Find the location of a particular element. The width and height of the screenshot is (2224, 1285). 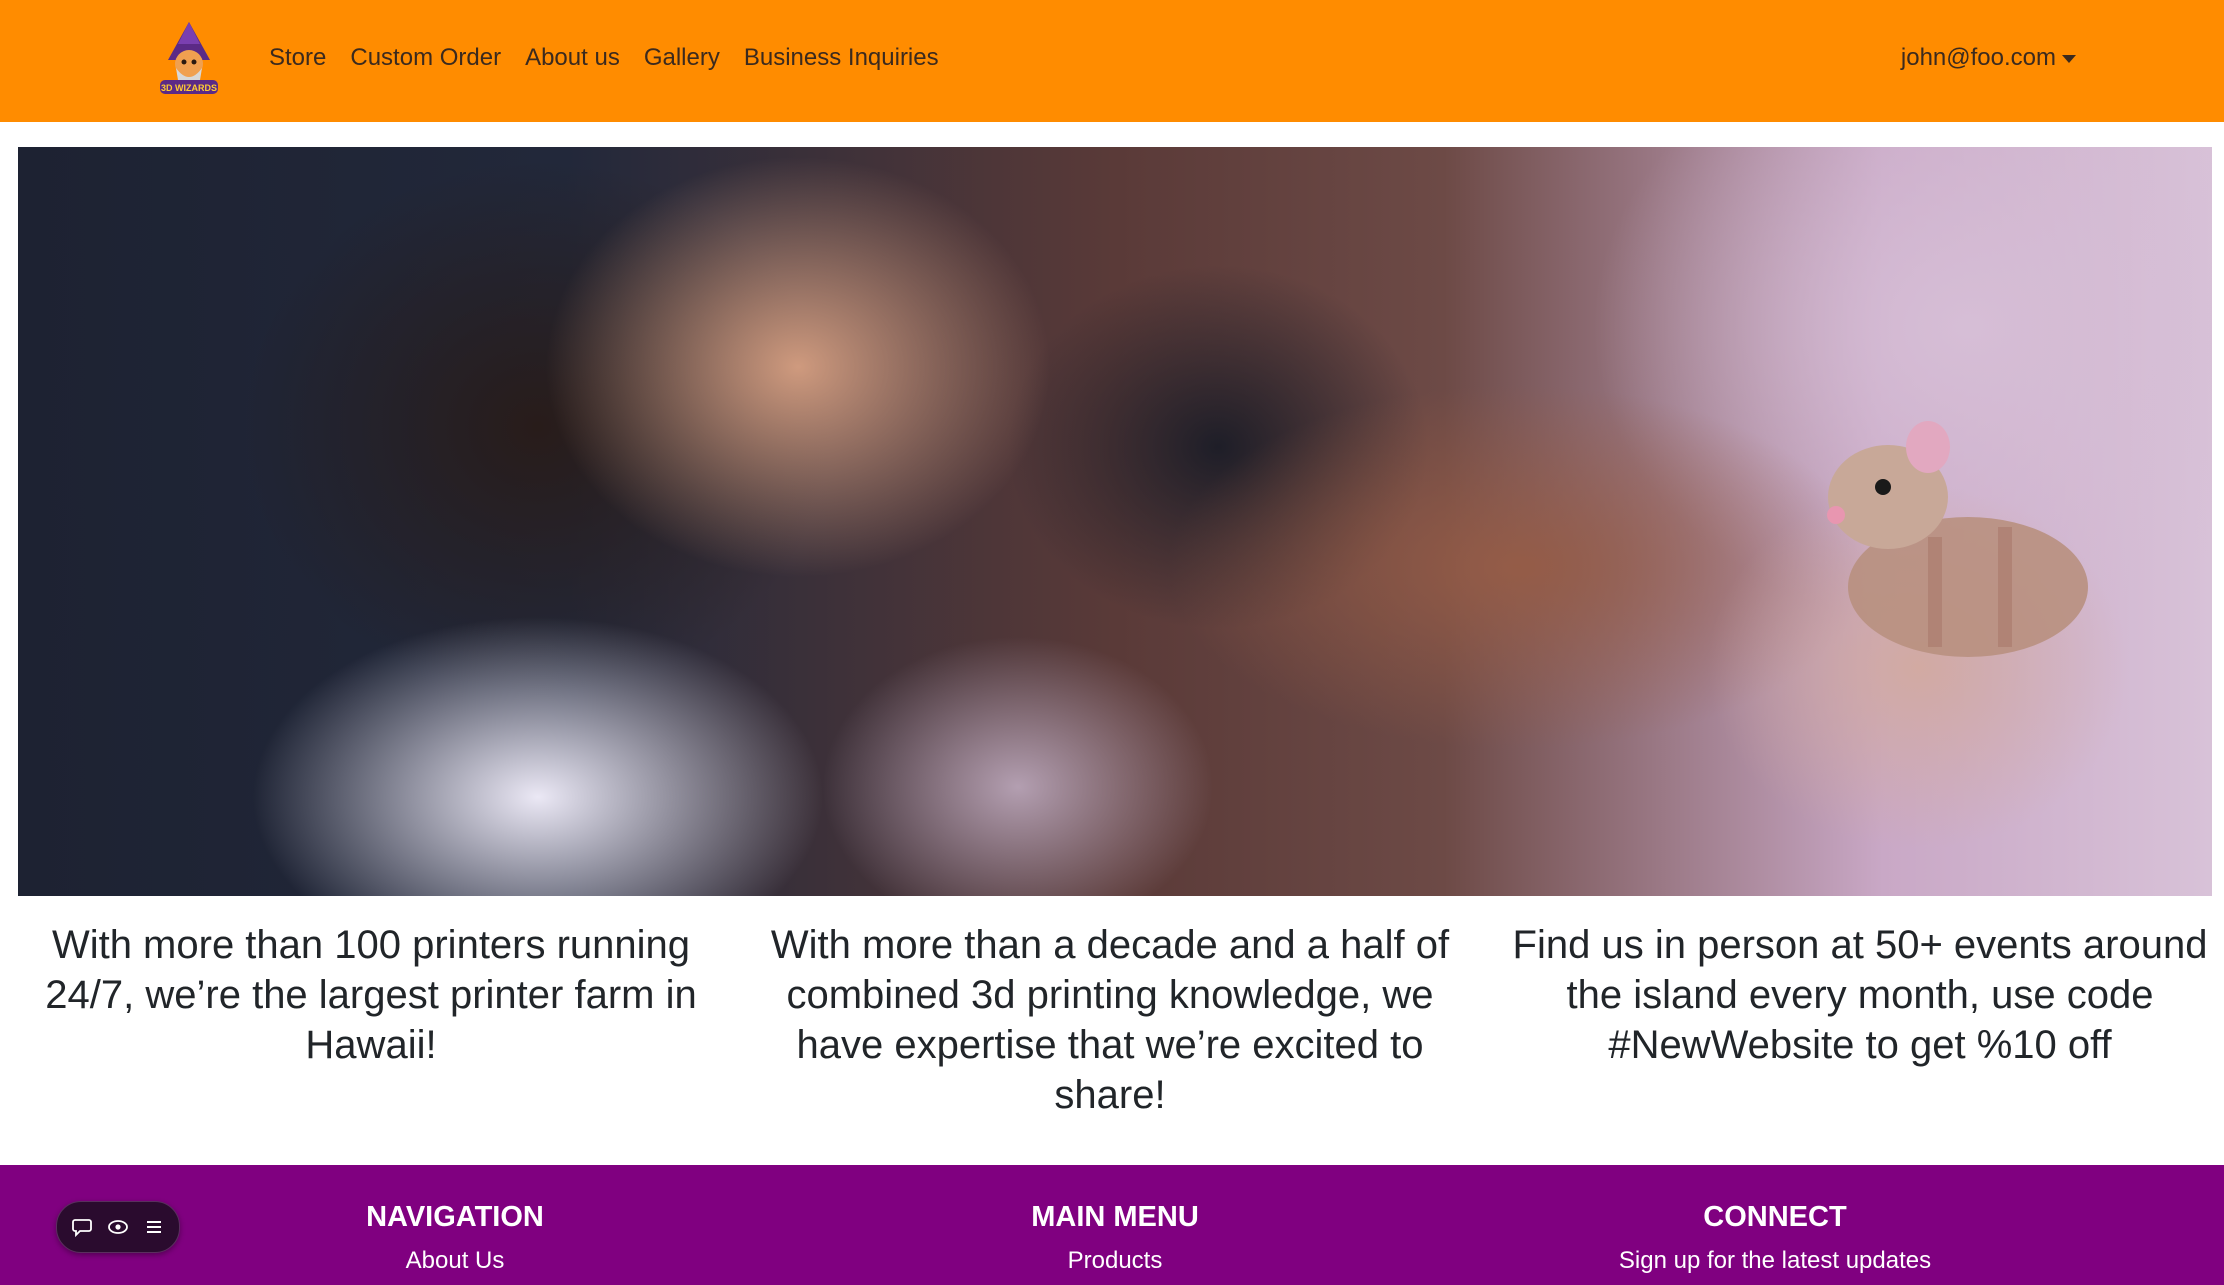

nav-link-store: Store is located at coordinates (297, 58).